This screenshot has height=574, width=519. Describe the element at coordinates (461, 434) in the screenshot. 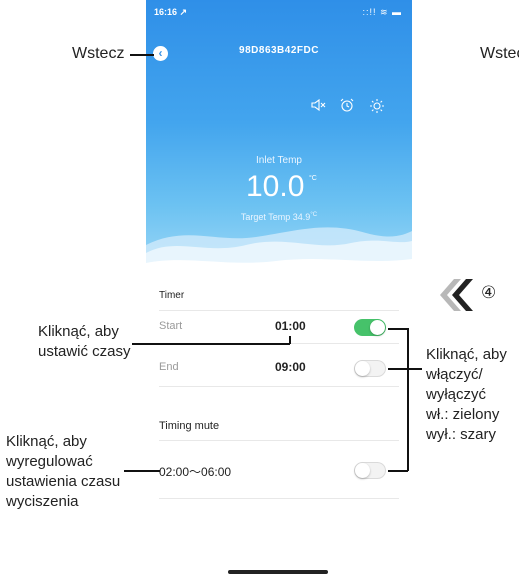

I see `annotation-line: wył.: szary` at that location.